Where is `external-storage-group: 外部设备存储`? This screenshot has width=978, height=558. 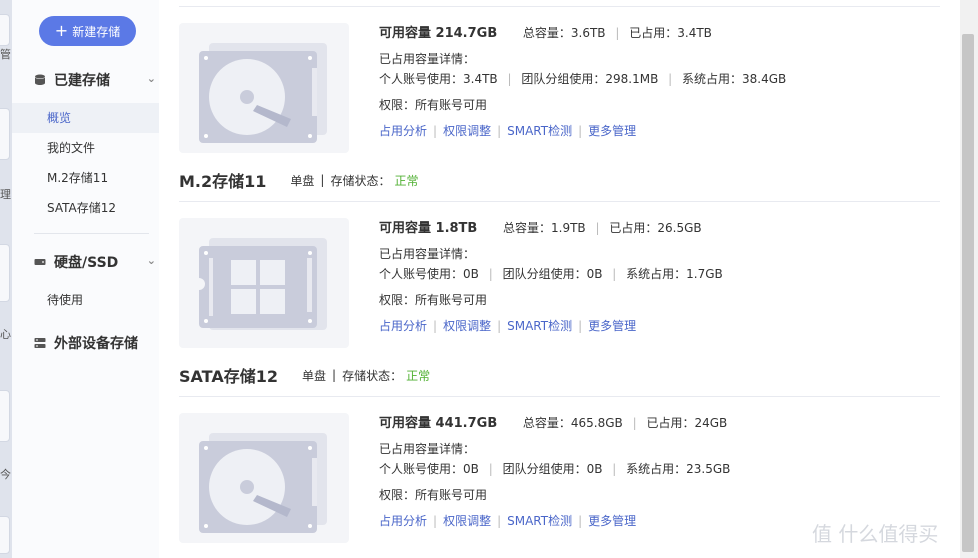
external-storage-group: 外部设备存储 is located at coordinates (95, 343).